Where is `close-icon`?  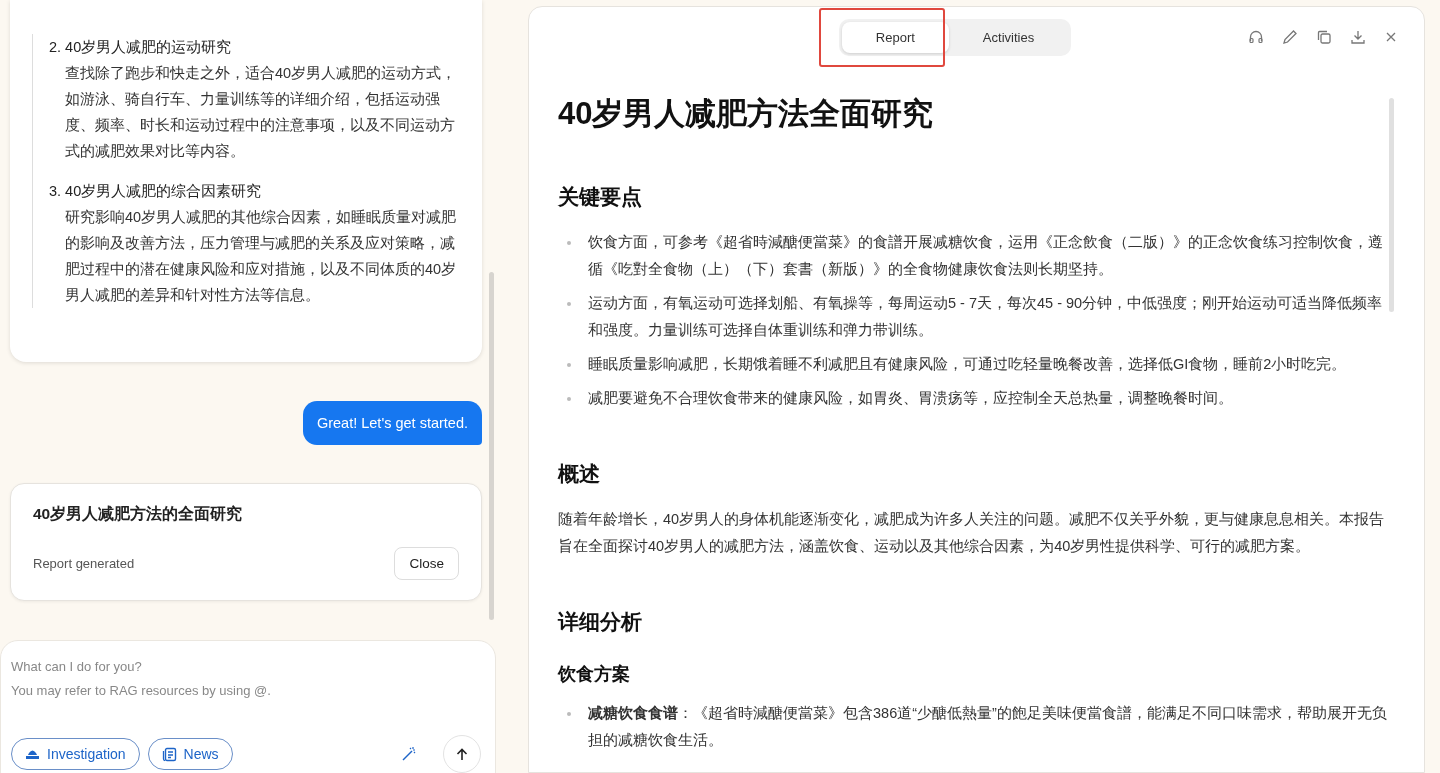
close-icon is located at coordinates (1391, 37).